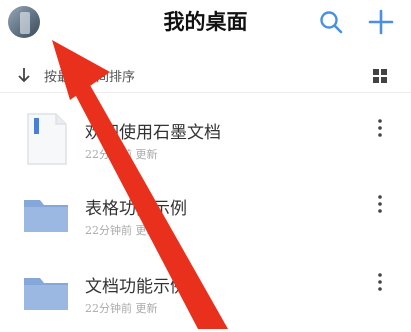 This screenshot has height=332, width=411. What do you see at coordinates (205, 75) in the screenshot?
I see `sort-bar: 按最近时间排序` at bounding box center [205, 75].